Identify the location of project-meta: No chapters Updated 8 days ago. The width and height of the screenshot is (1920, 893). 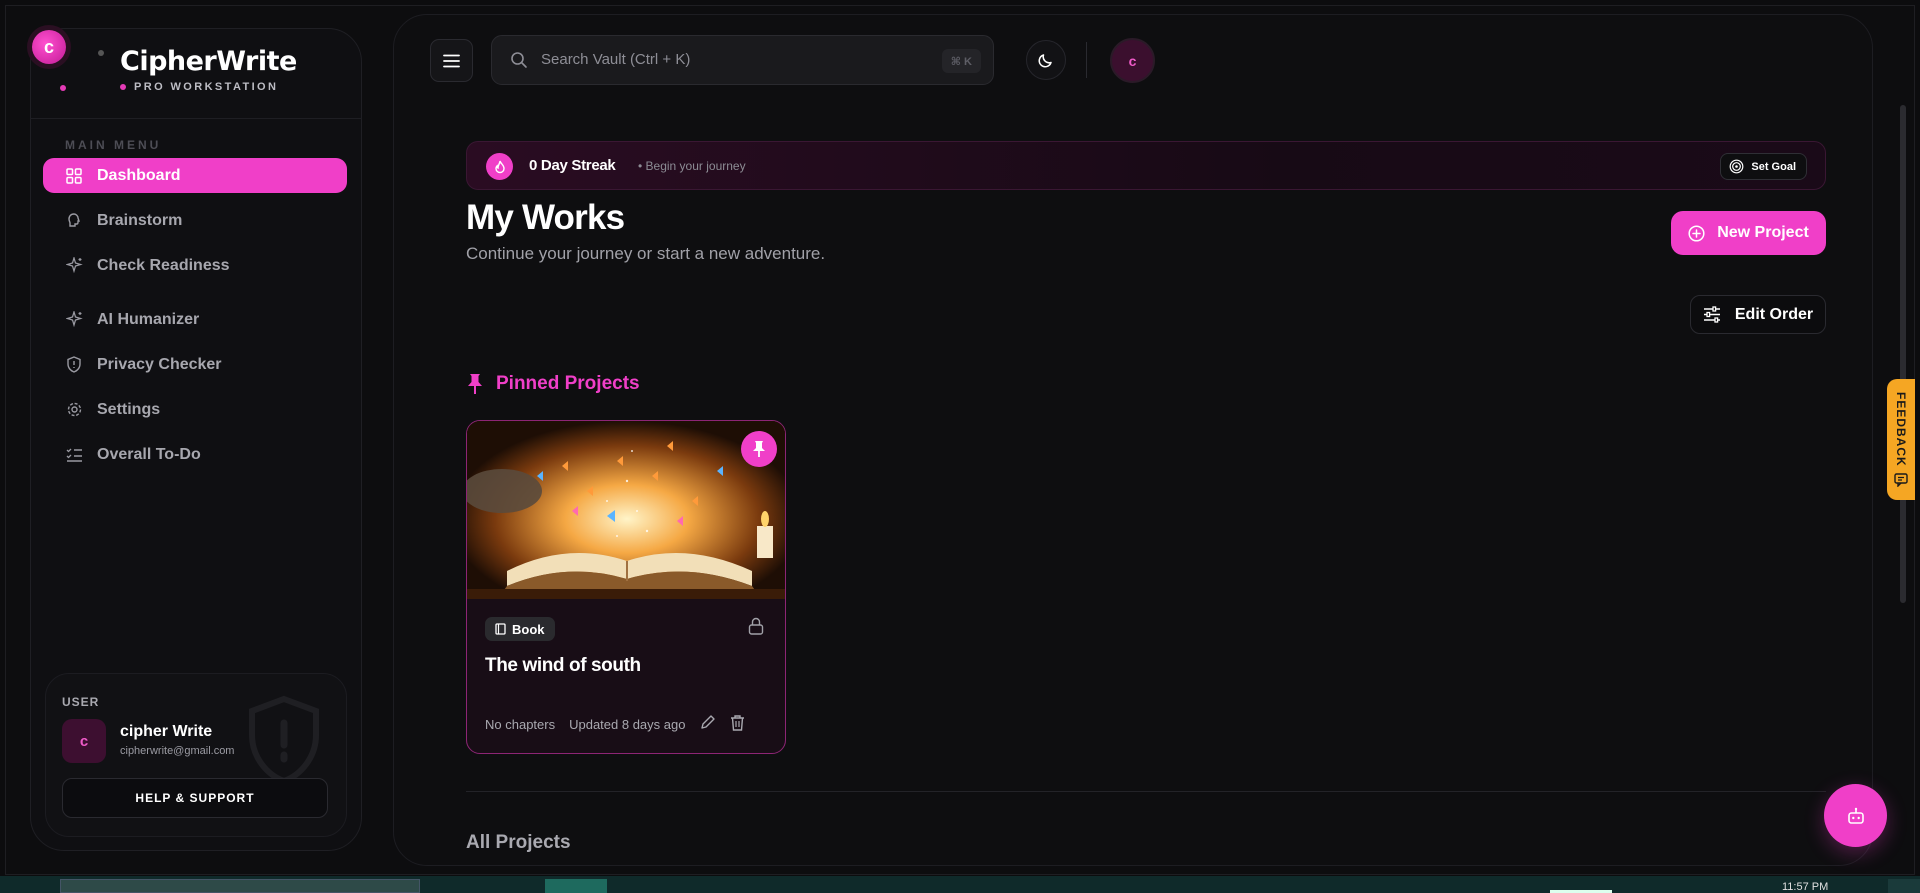
(615, 724).